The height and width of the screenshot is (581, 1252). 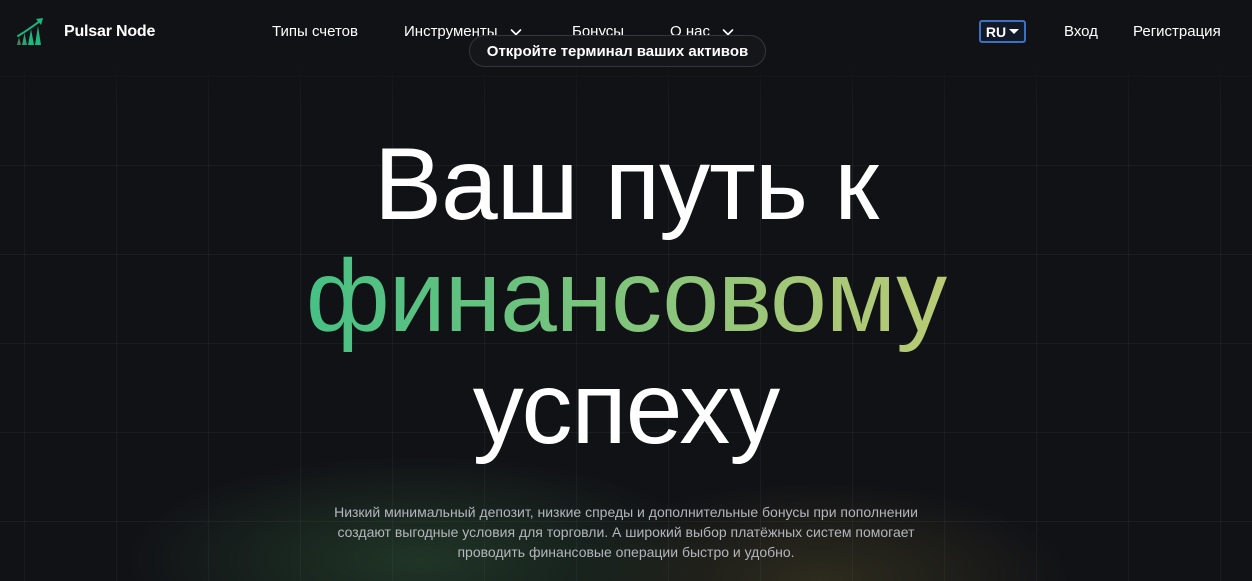 I want to click on language-select: RU, so click(x=1002, y=31).